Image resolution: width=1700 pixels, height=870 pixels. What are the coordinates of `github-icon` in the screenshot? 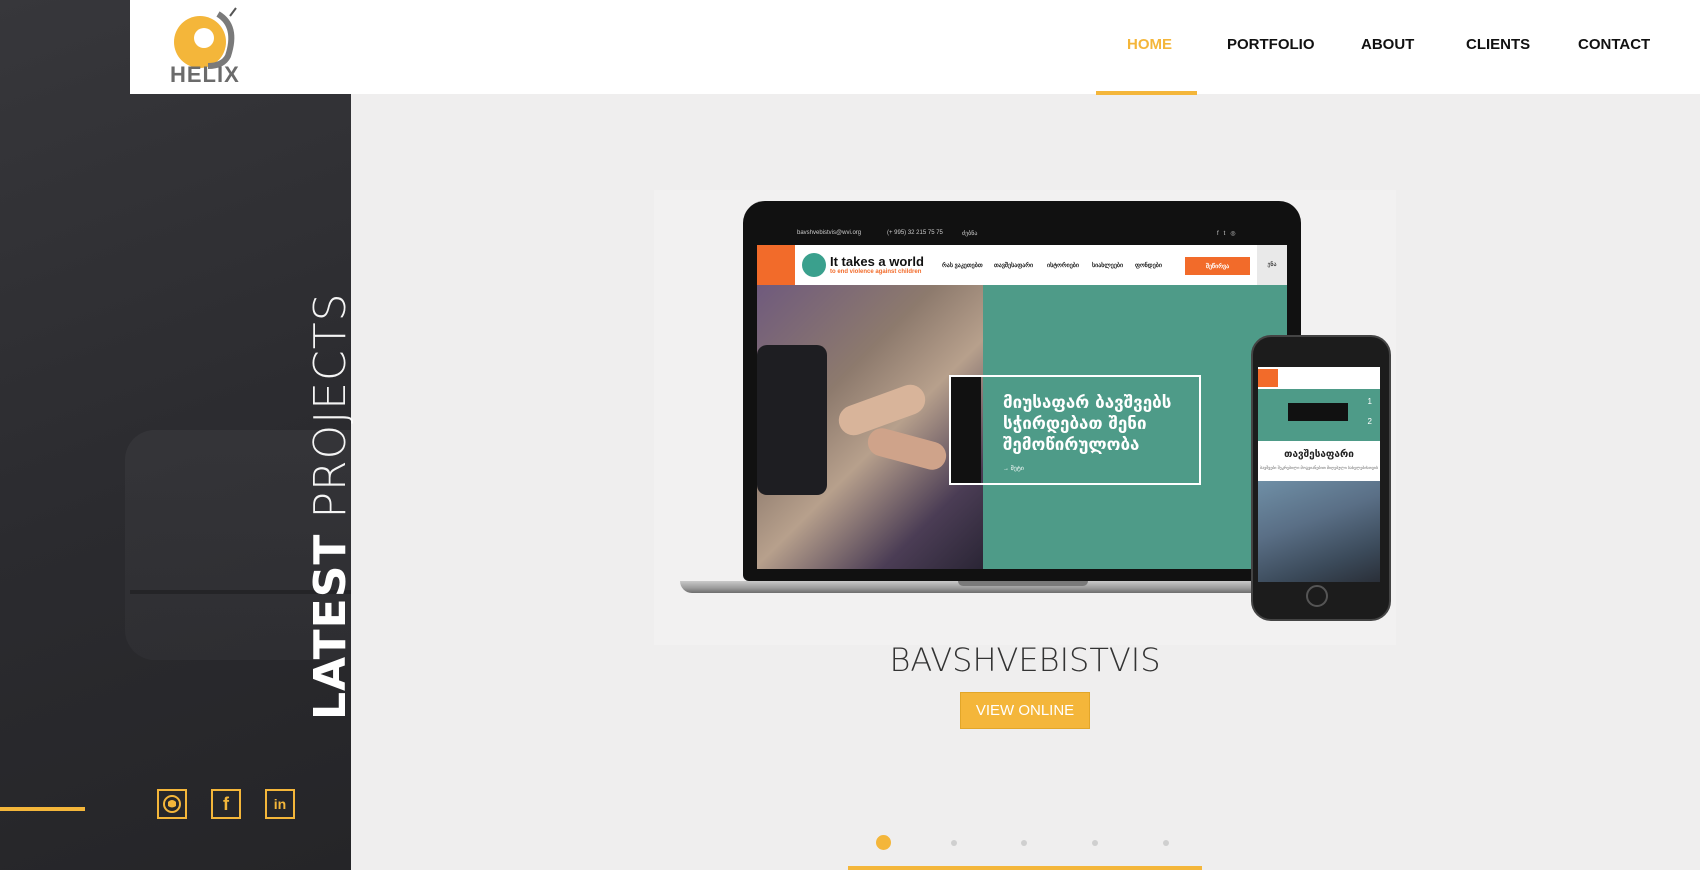 It's located at (172, 804).